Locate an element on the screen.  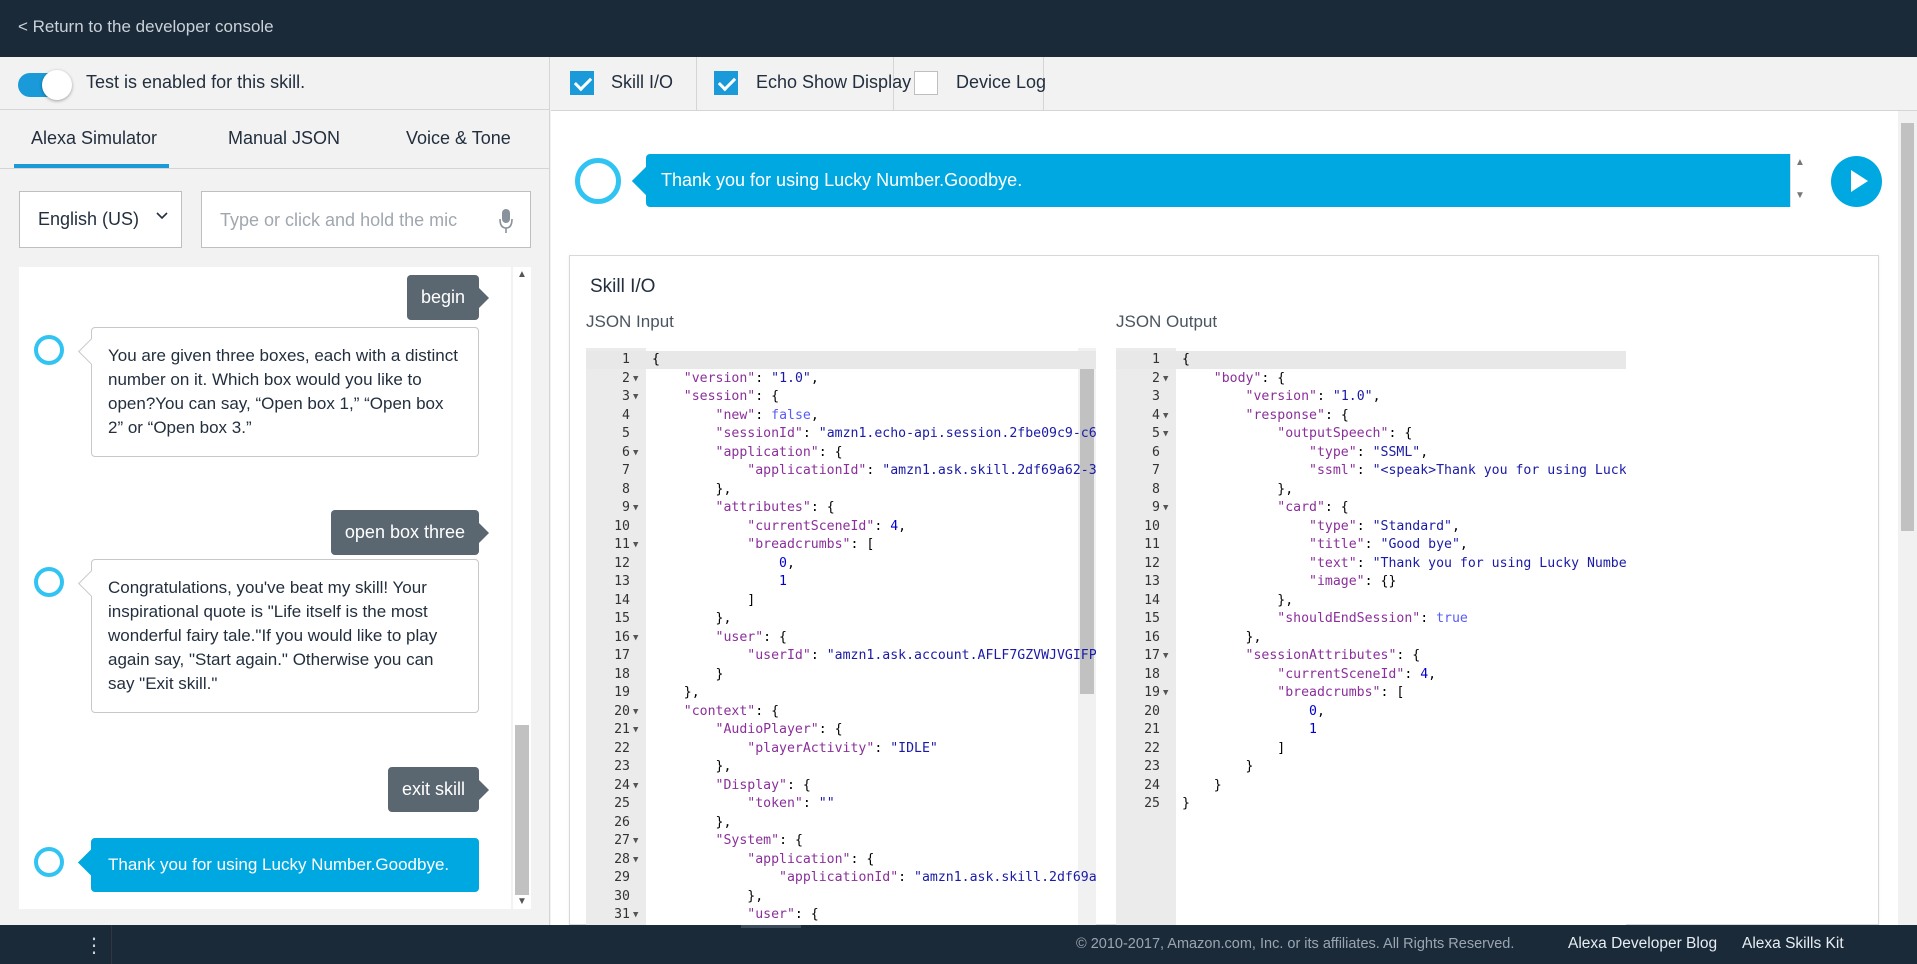
code-line: 10 "type": "Standard", is located at coordinates (1371, 527).